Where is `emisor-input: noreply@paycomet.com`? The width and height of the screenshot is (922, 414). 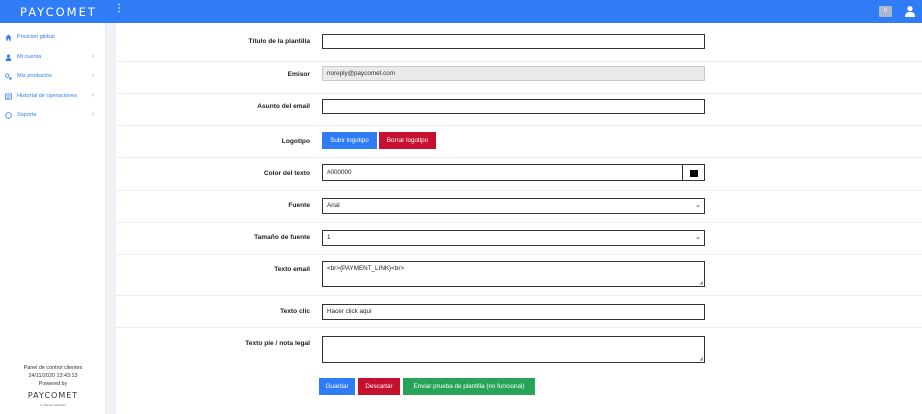
emisor-input: noreply@paycomet.com is located at coordinates (513, 73).